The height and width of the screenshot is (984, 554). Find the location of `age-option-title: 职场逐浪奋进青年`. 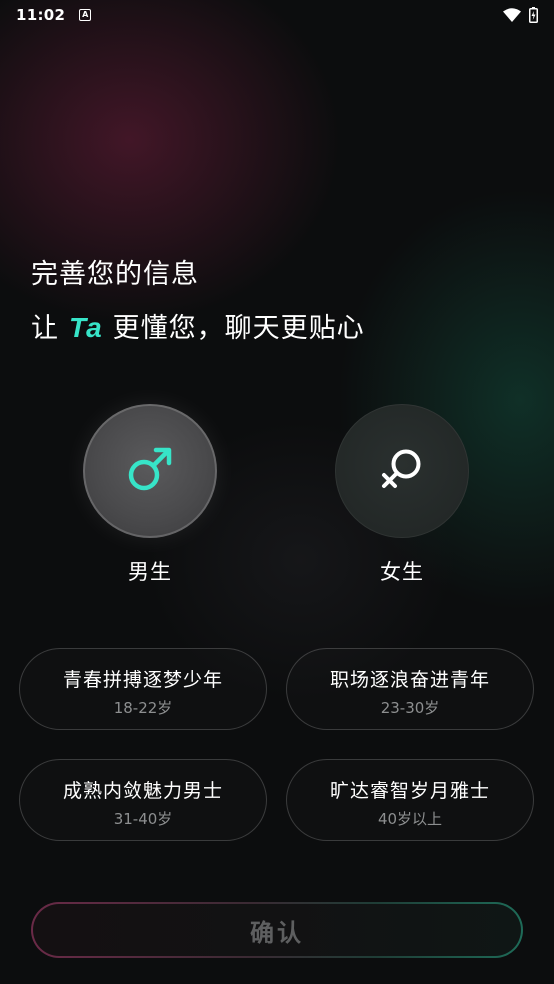

age-option-title: 职场逐浪奋进青年 is located at coordinates (409, 680).